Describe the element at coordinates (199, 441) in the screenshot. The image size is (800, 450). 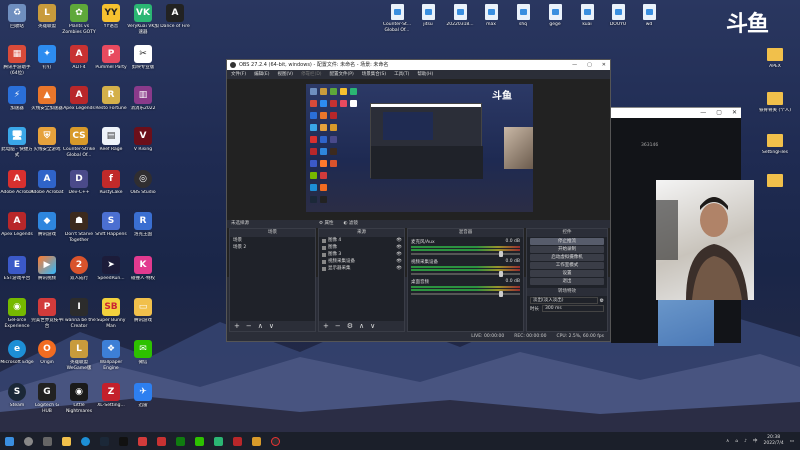
I see `wechat-icon` at that location.